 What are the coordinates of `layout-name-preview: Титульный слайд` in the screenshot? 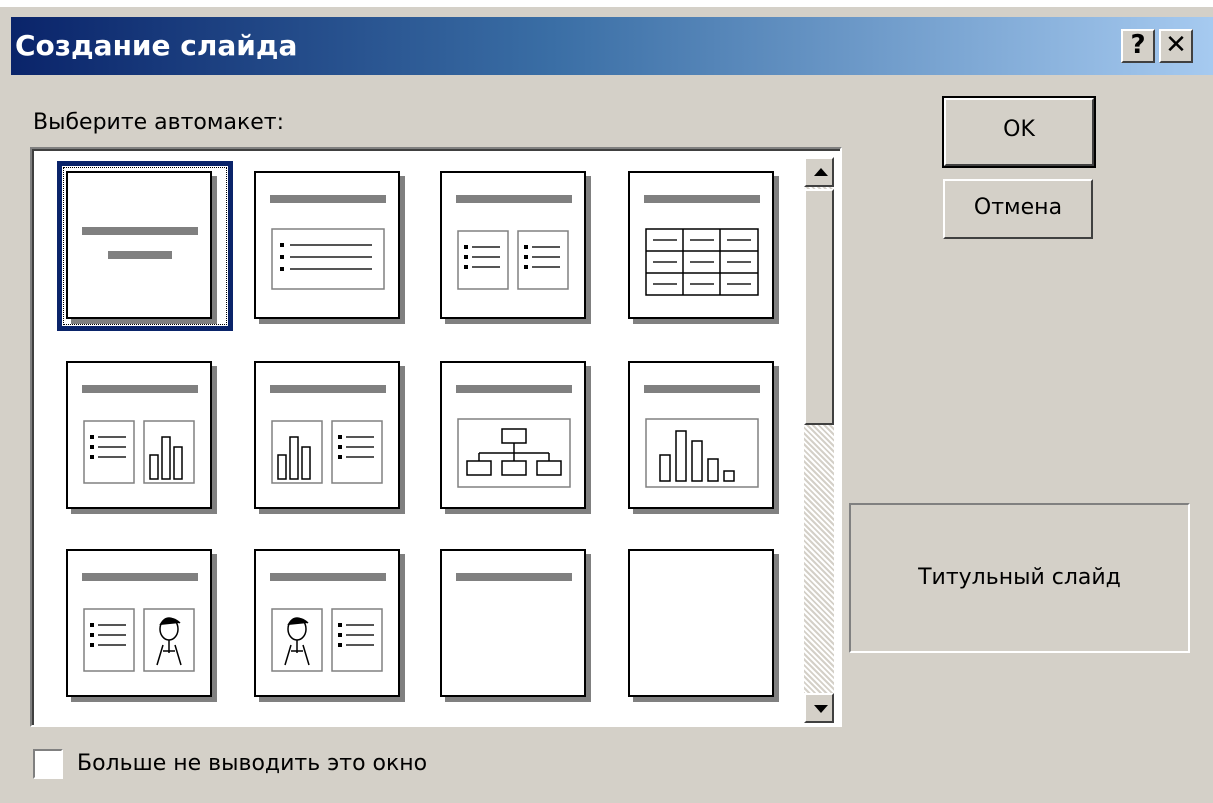 It's located at (1019, 578).